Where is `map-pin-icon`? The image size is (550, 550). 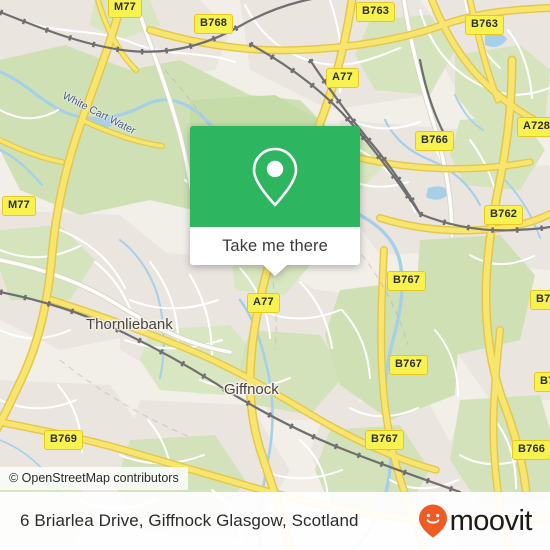 map-pin-icon is located at coordinates (275, 176).